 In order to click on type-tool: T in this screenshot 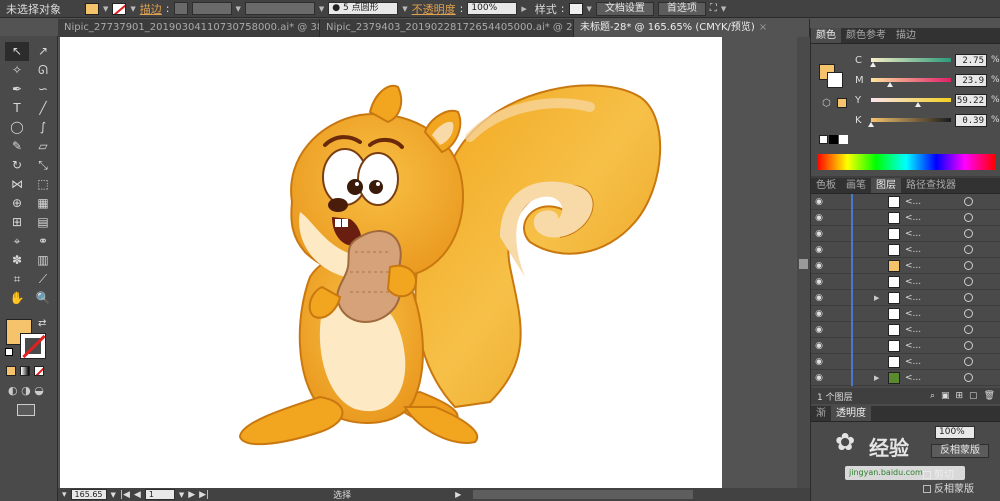, I will do `click(17, 108)`.